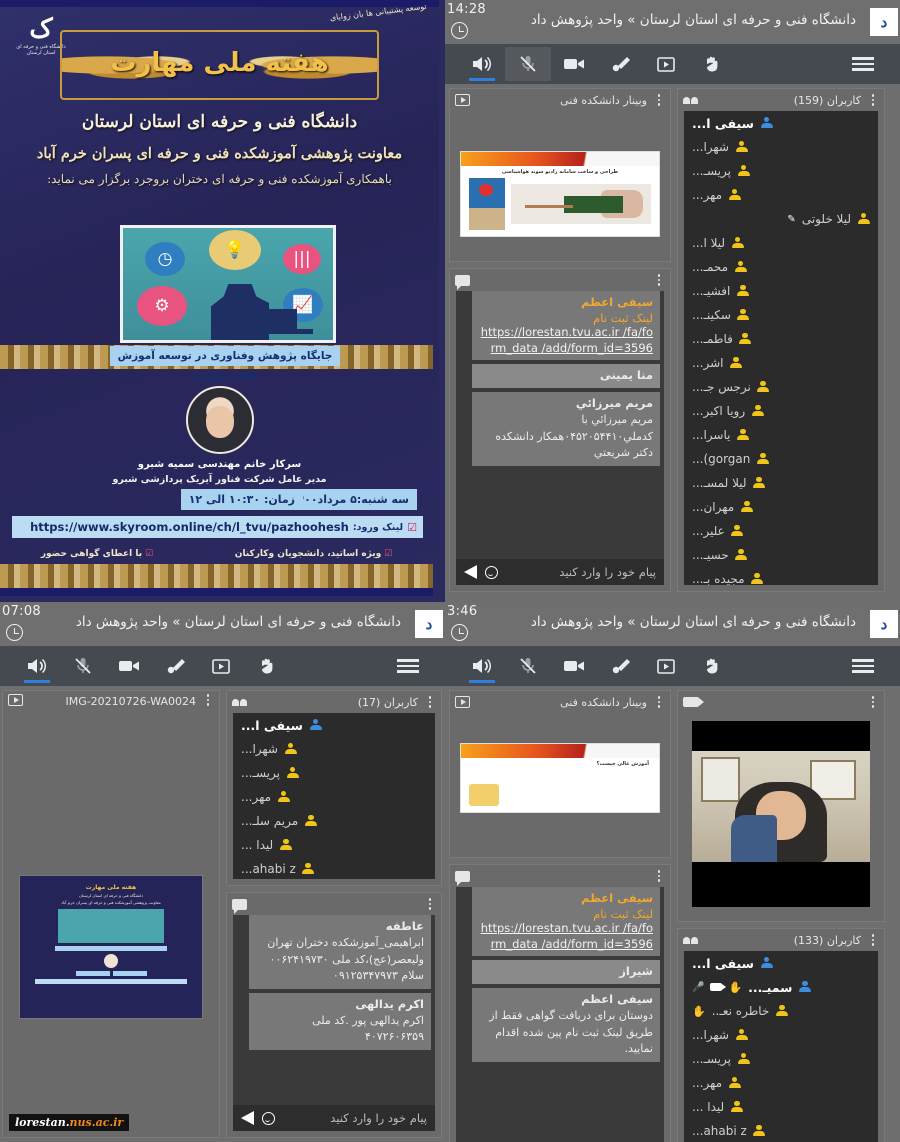 The image size is (900, 1142). Describe the element at coordinates (781, 814) in the screenshot. I see `webcam-viewport` at that location.